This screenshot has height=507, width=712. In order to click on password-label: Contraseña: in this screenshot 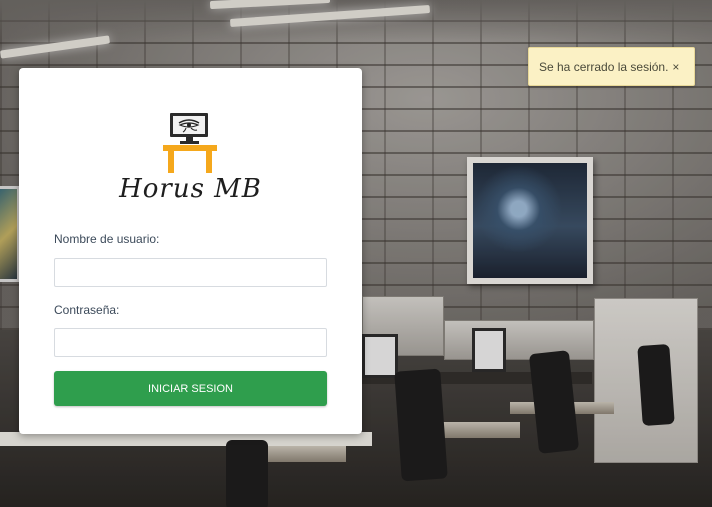, I will do `click(87, 310)`.